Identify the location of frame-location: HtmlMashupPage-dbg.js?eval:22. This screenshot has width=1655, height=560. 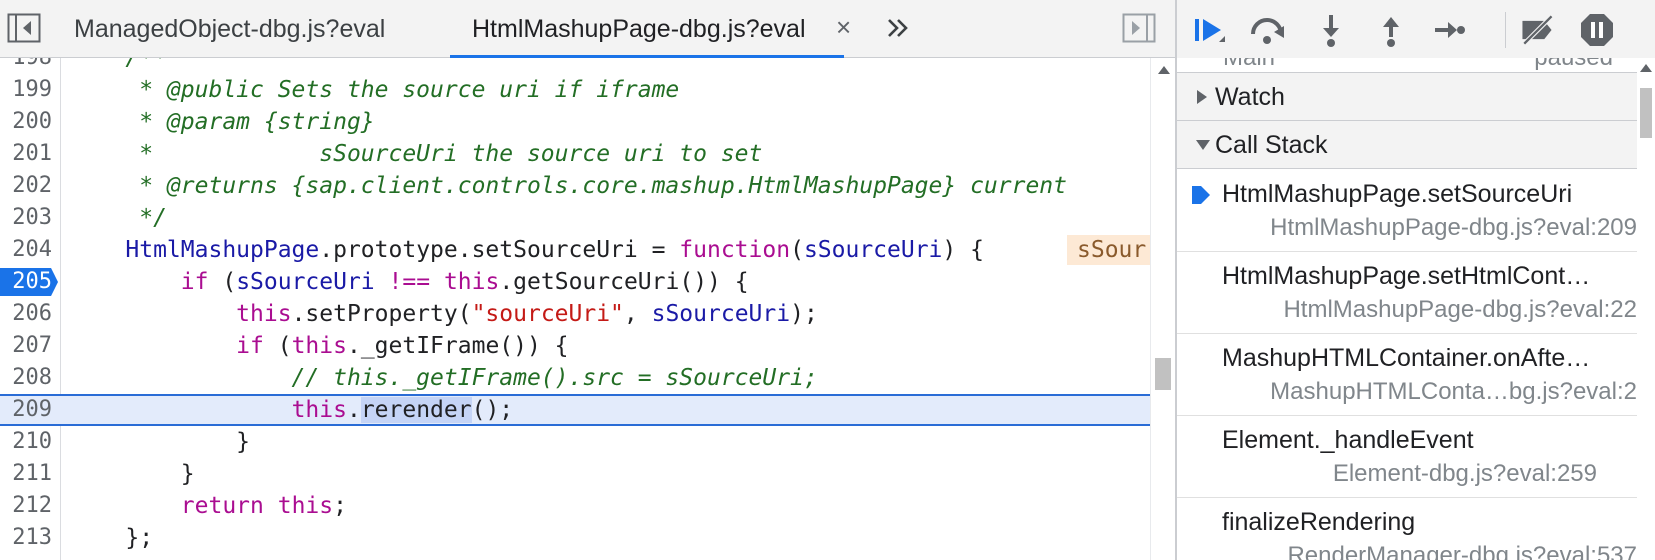
(1460, 310).